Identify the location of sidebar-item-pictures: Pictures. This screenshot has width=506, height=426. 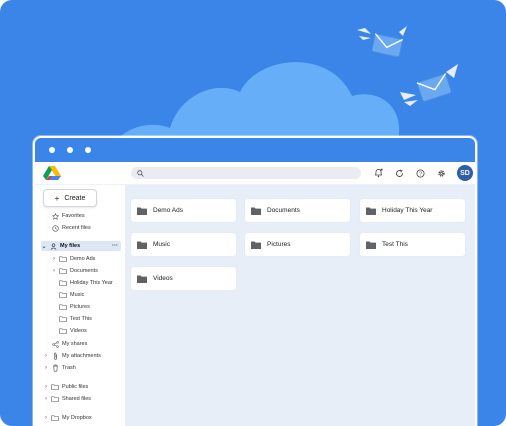
(74, 307).